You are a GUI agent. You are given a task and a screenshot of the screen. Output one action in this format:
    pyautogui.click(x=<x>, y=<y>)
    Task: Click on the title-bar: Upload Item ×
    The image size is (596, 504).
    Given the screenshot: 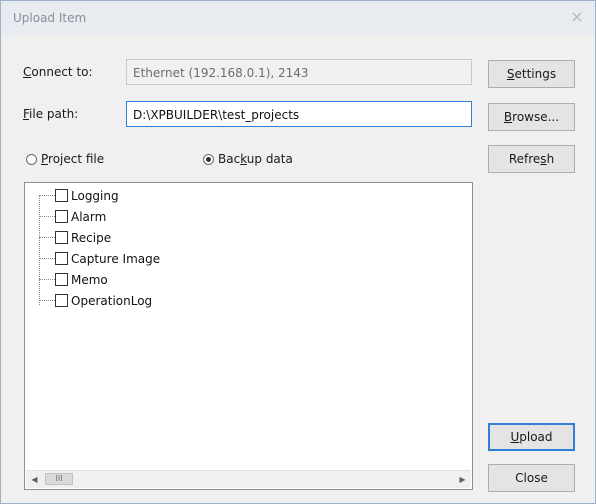 What is the action you would take?
    pyautogui.click(x=298, y=18)
    